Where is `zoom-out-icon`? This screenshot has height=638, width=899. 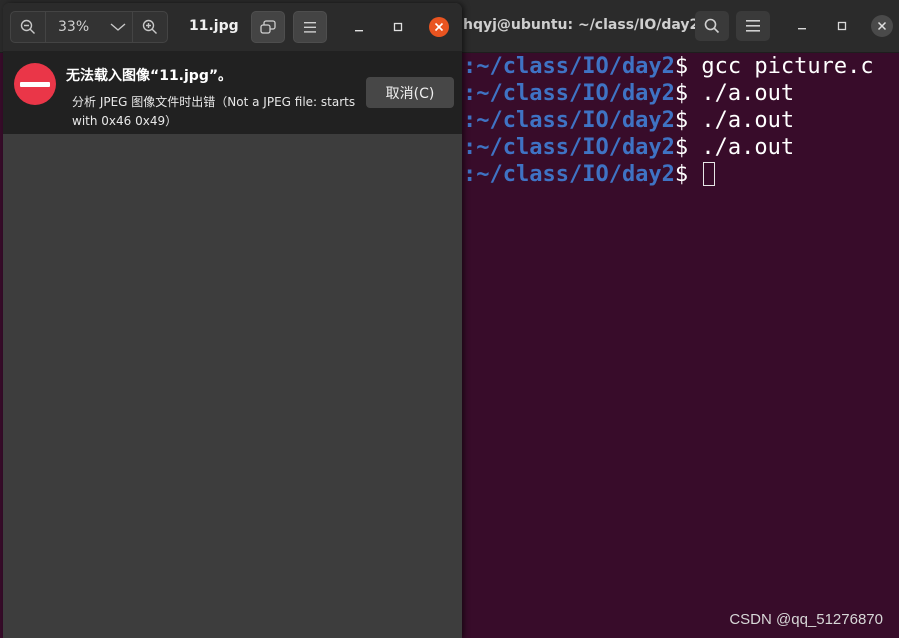
zoom-out-icon is located at coordinates (27, 26).